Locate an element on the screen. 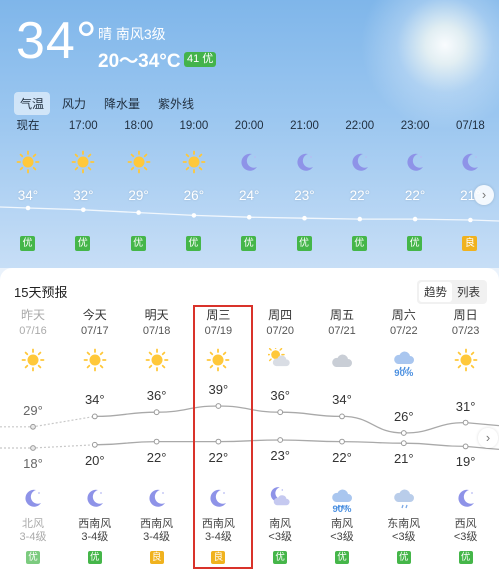  hour-aqi-badge: 良 is located at coordinates (470, 243).